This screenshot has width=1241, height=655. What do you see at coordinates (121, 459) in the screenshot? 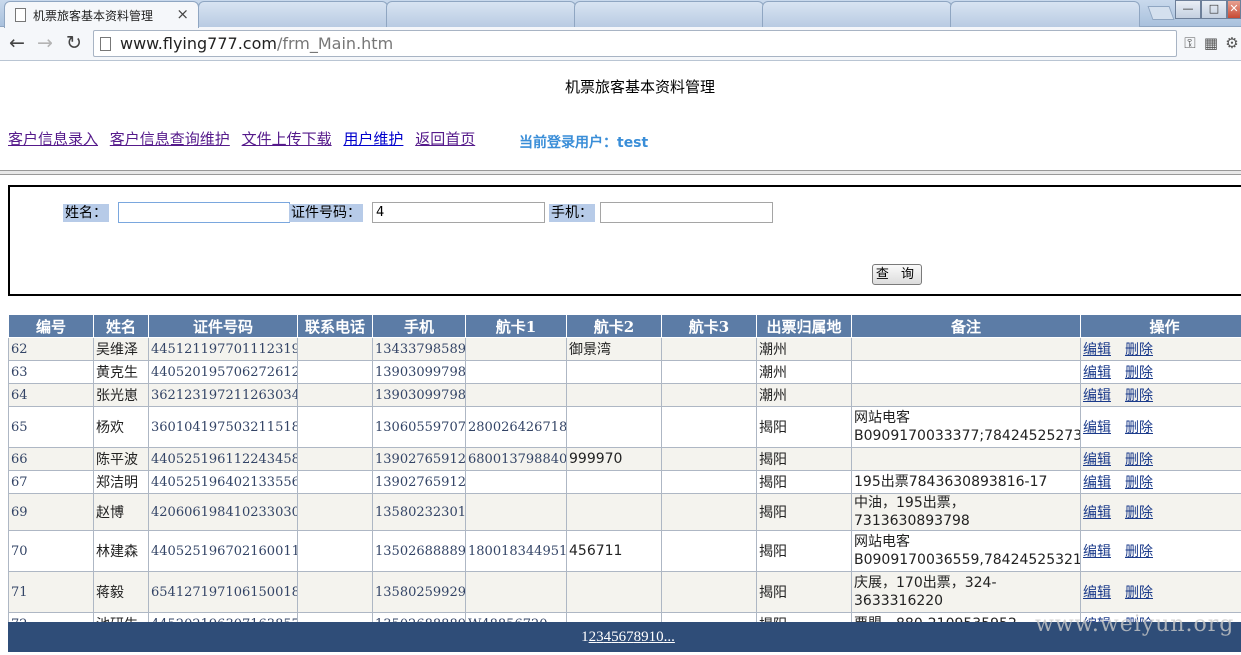
I see `cell-name: 陈平波` at bounding box center [121, 459].